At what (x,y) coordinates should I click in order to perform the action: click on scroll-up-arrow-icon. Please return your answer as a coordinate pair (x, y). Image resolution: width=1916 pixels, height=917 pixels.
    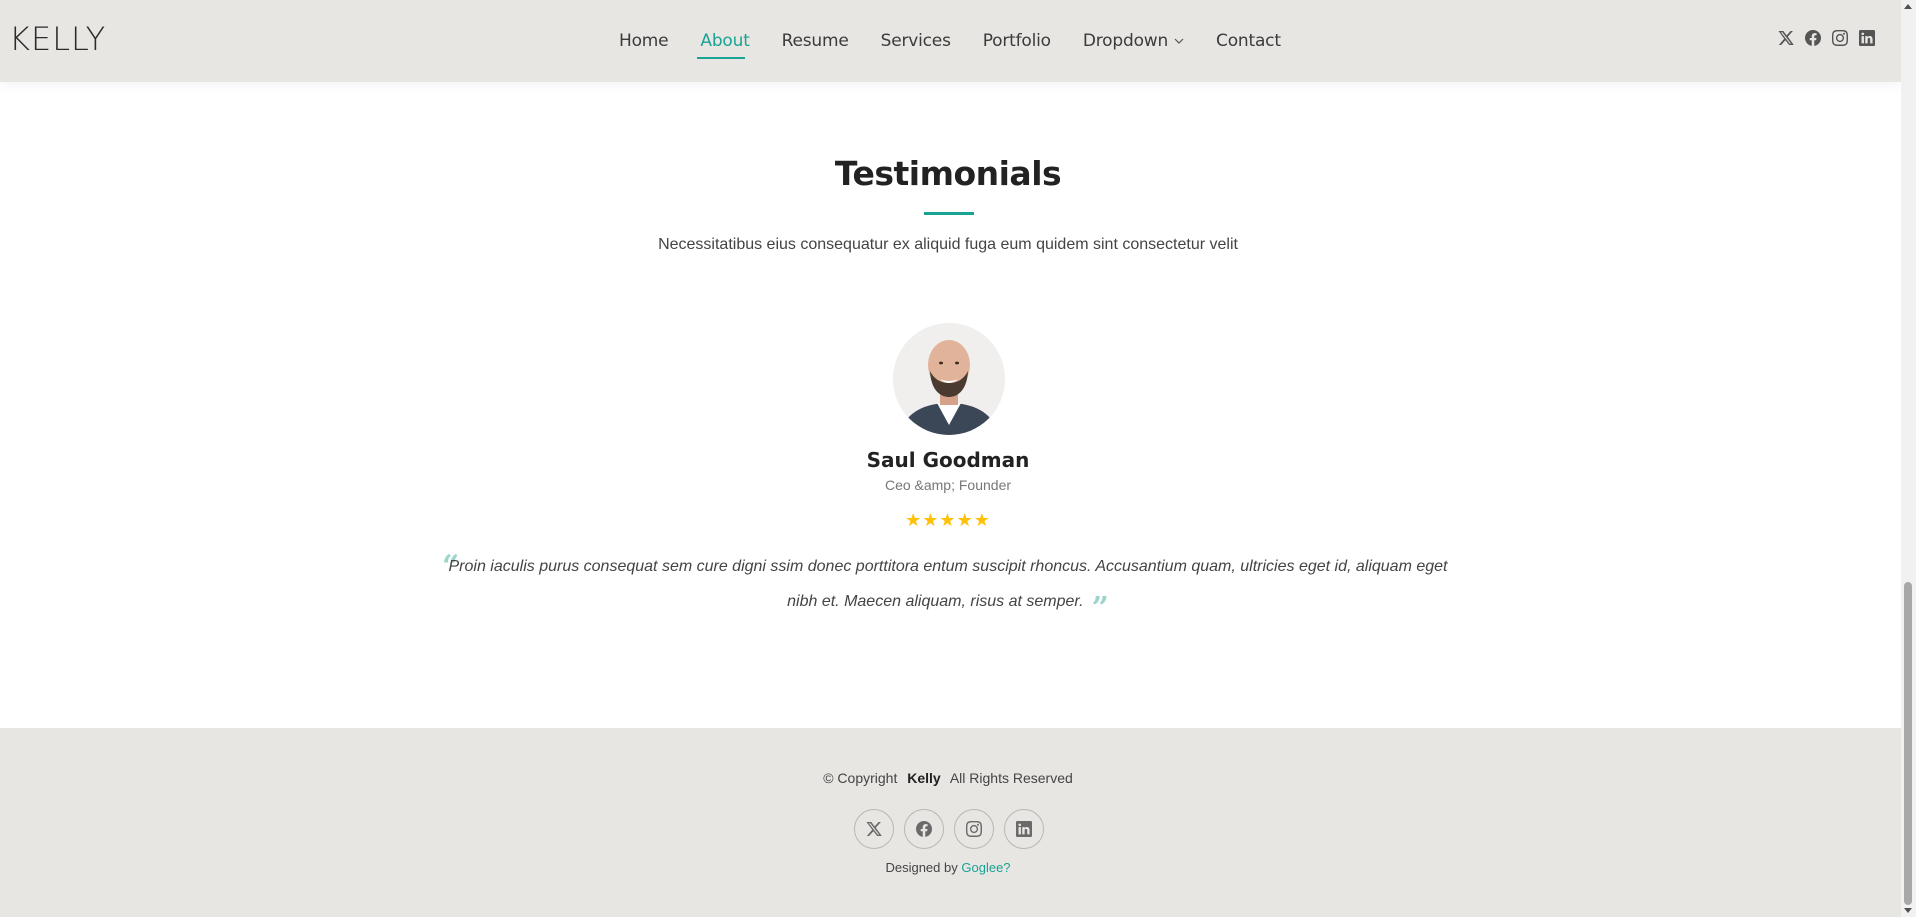
    Looking at the image, I should click on (1908, 6).